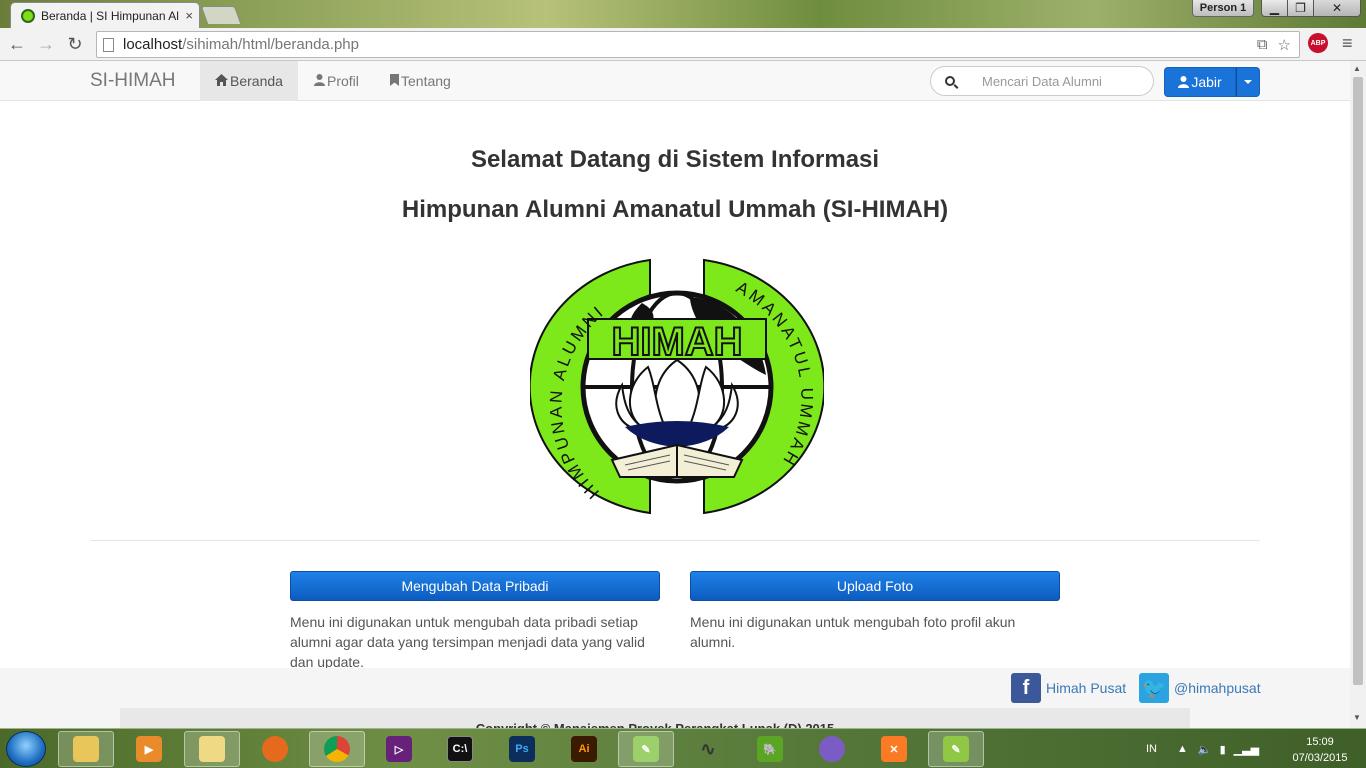  I want to click on facebook-link: f Himah Pusat, so click(1068, 688).